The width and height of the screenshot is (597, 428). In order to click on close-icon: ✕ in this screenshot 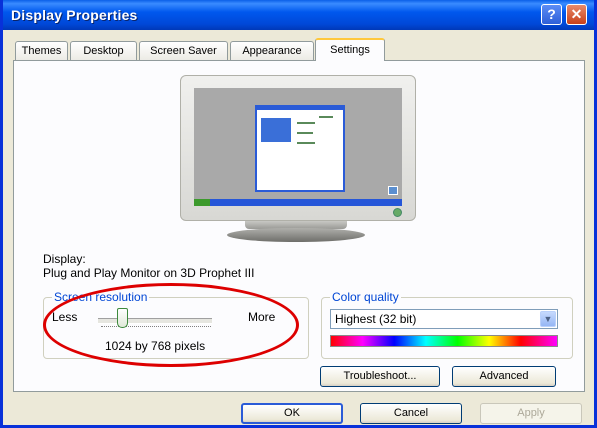, I will do `click(576, 14)`.